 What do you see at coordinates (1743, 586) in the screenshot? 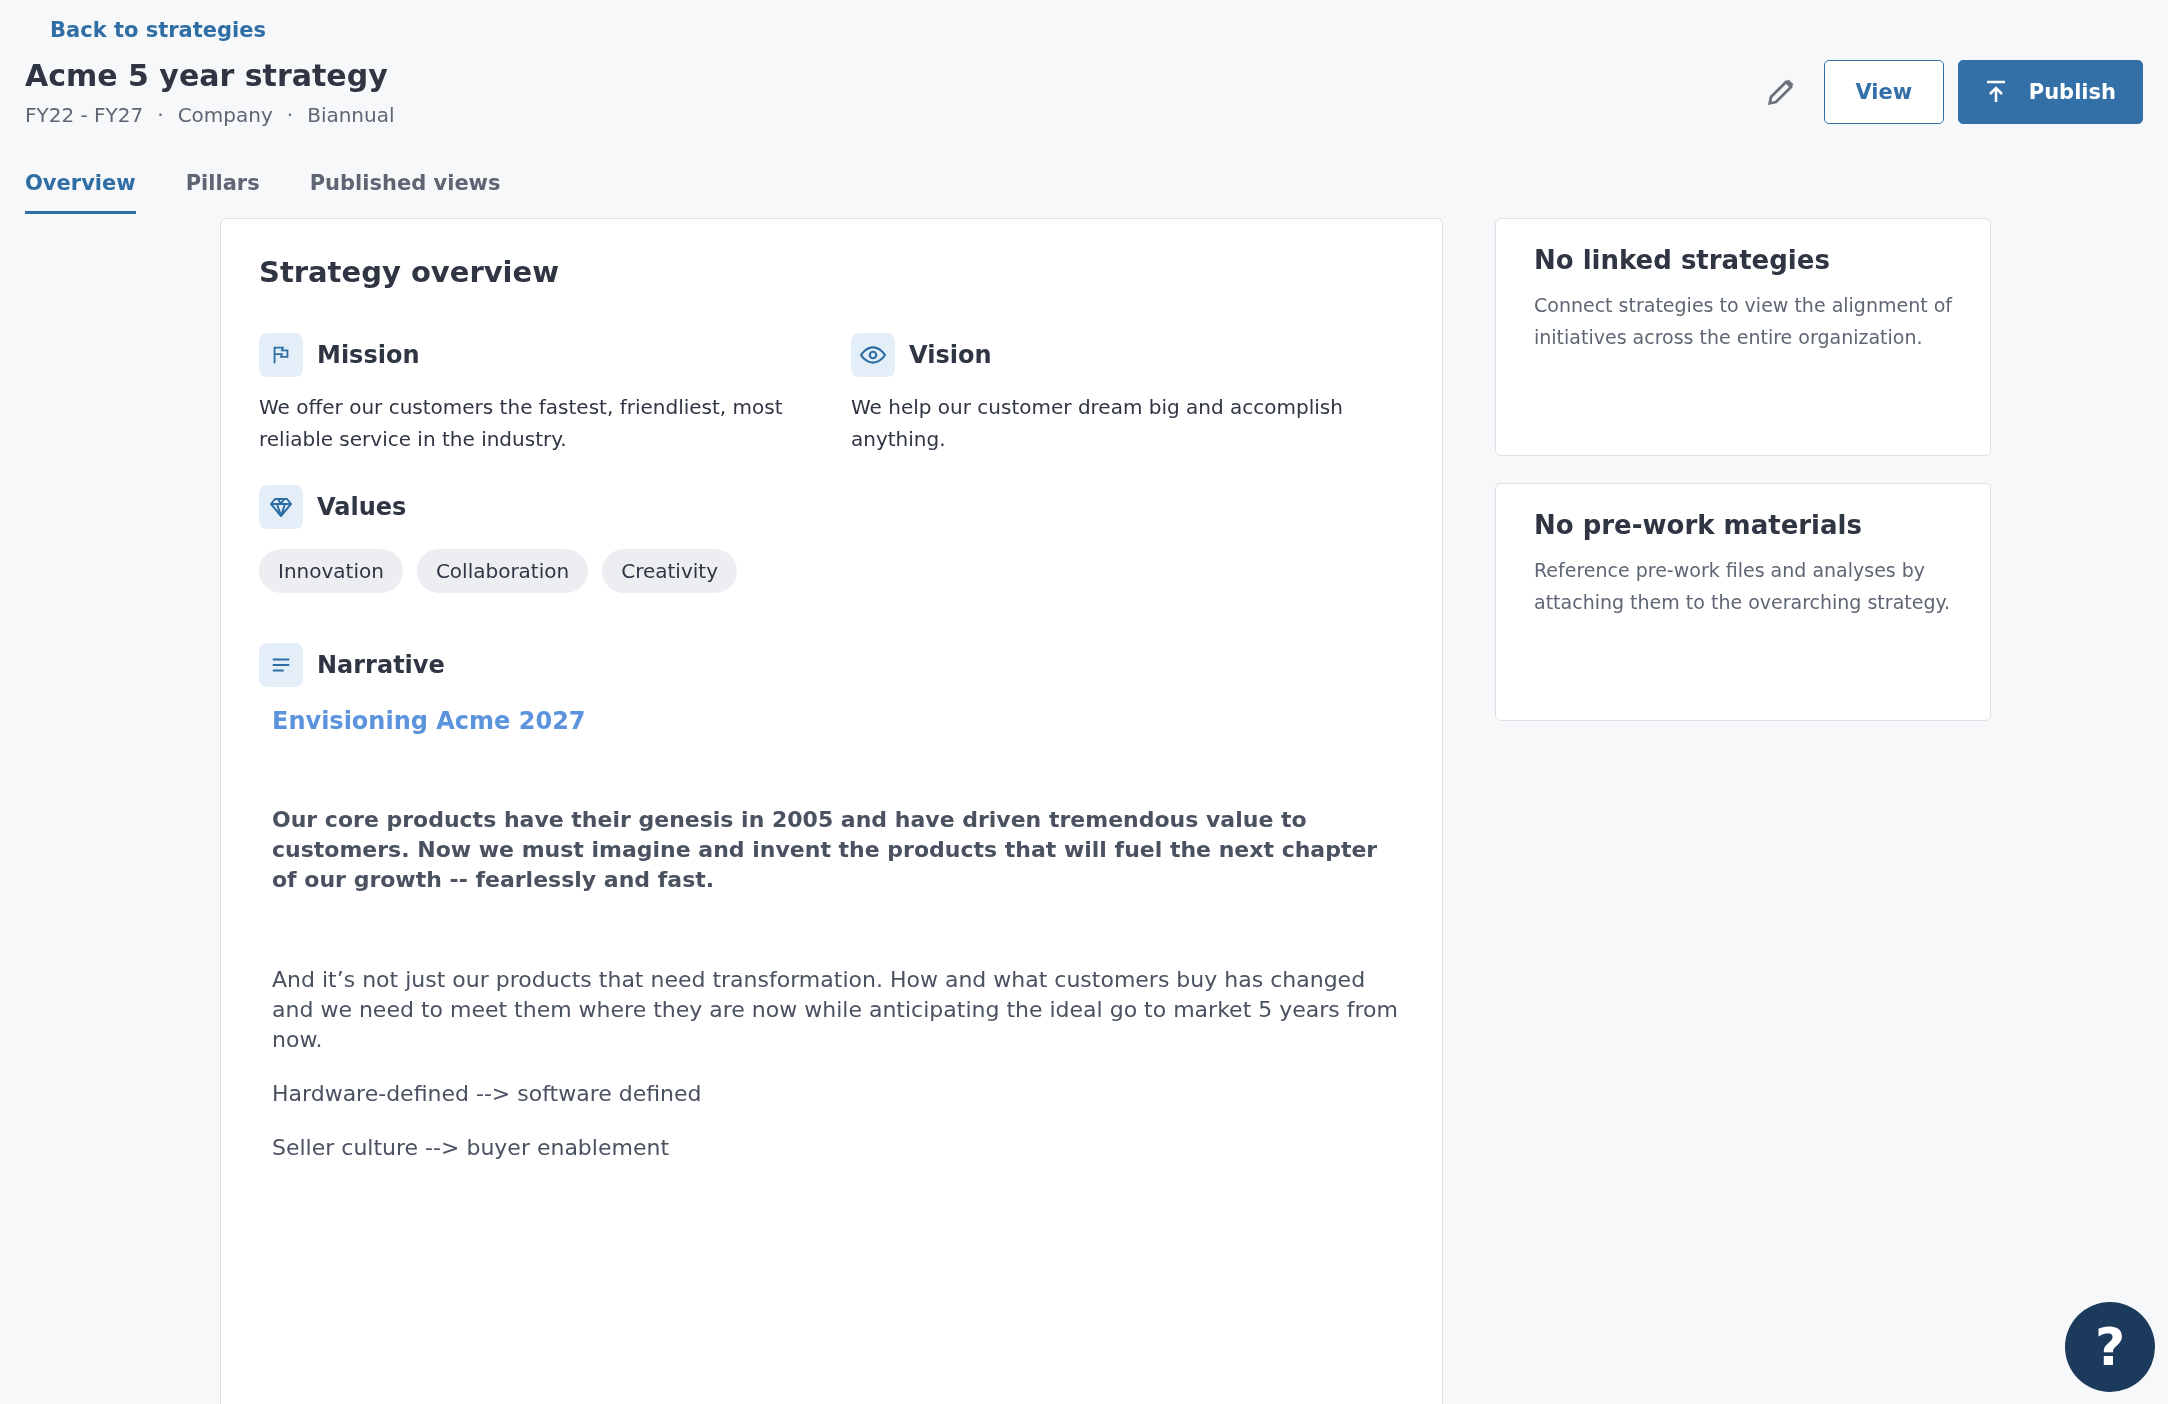
I see `card-description: Reference pre-work files and analyses by attaching them to the overarching strategy.` at bounding box center [1743, 586].